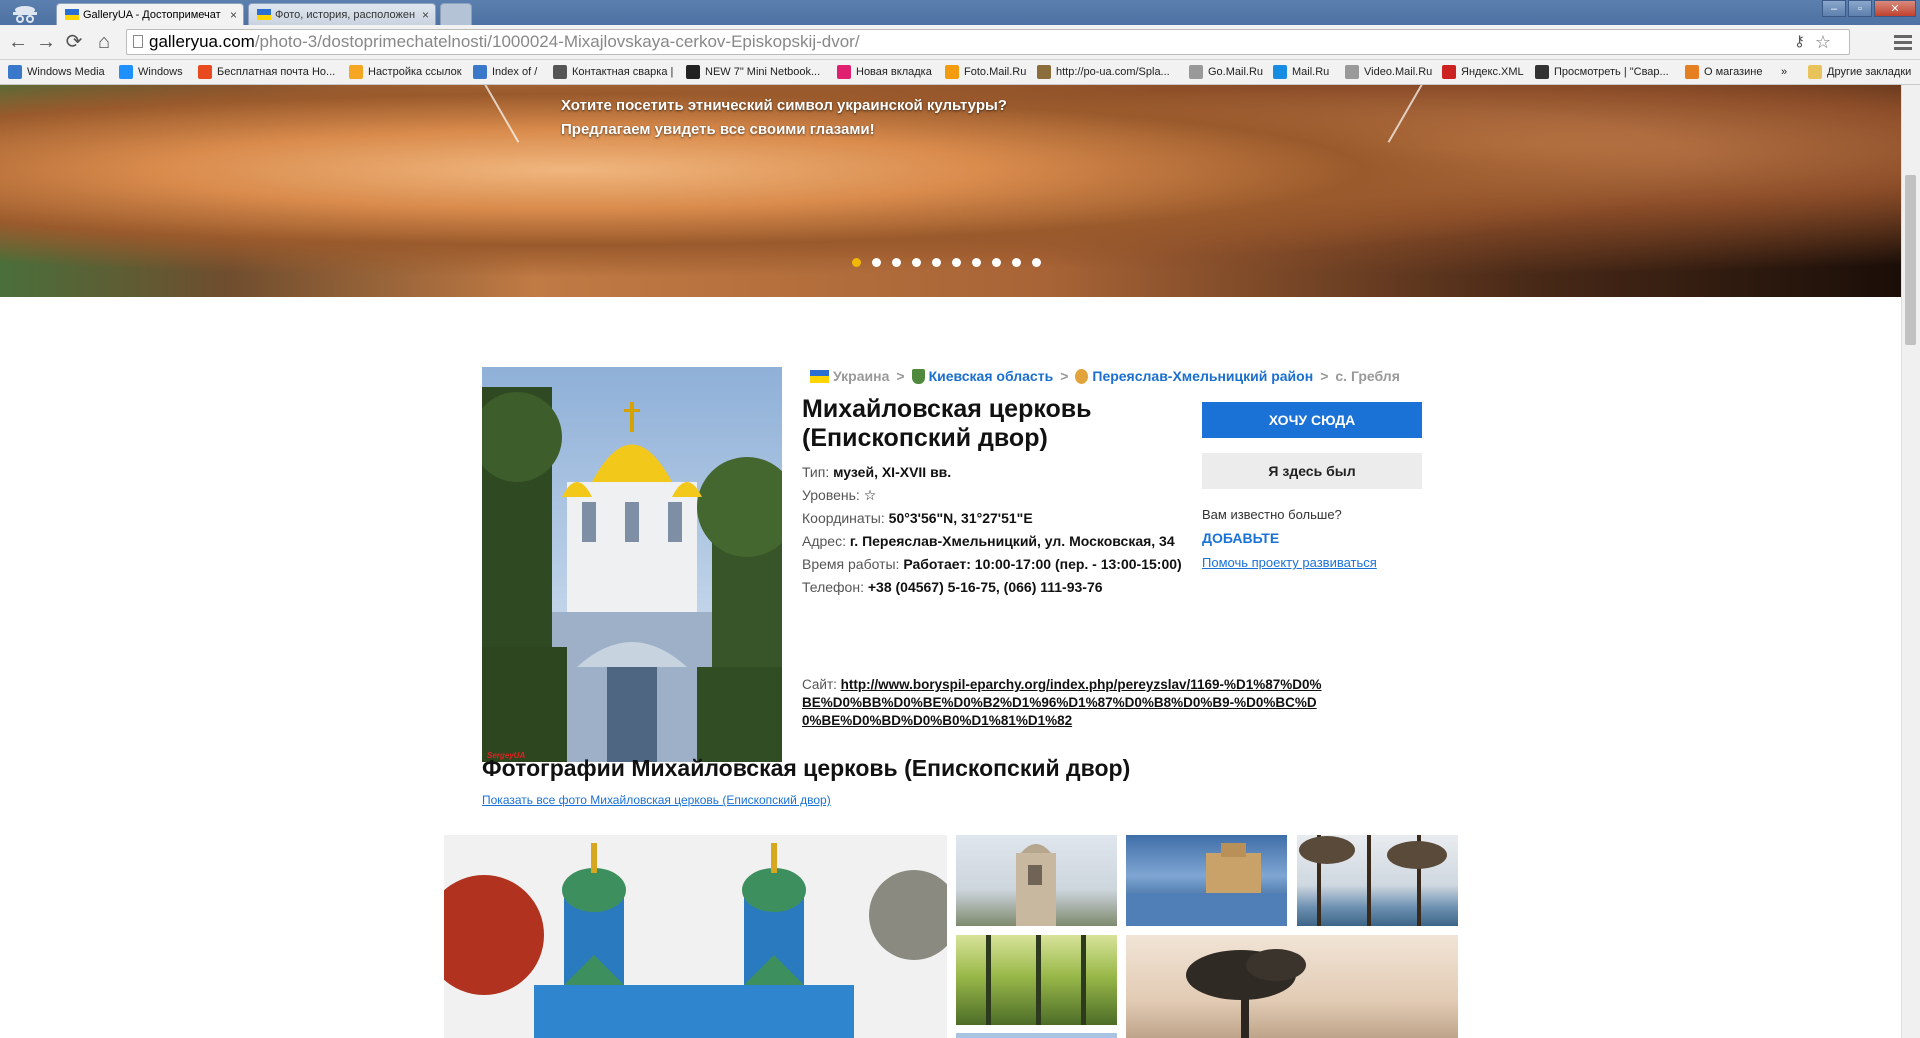  I want to click on incognito-icon, so click(25, 14).